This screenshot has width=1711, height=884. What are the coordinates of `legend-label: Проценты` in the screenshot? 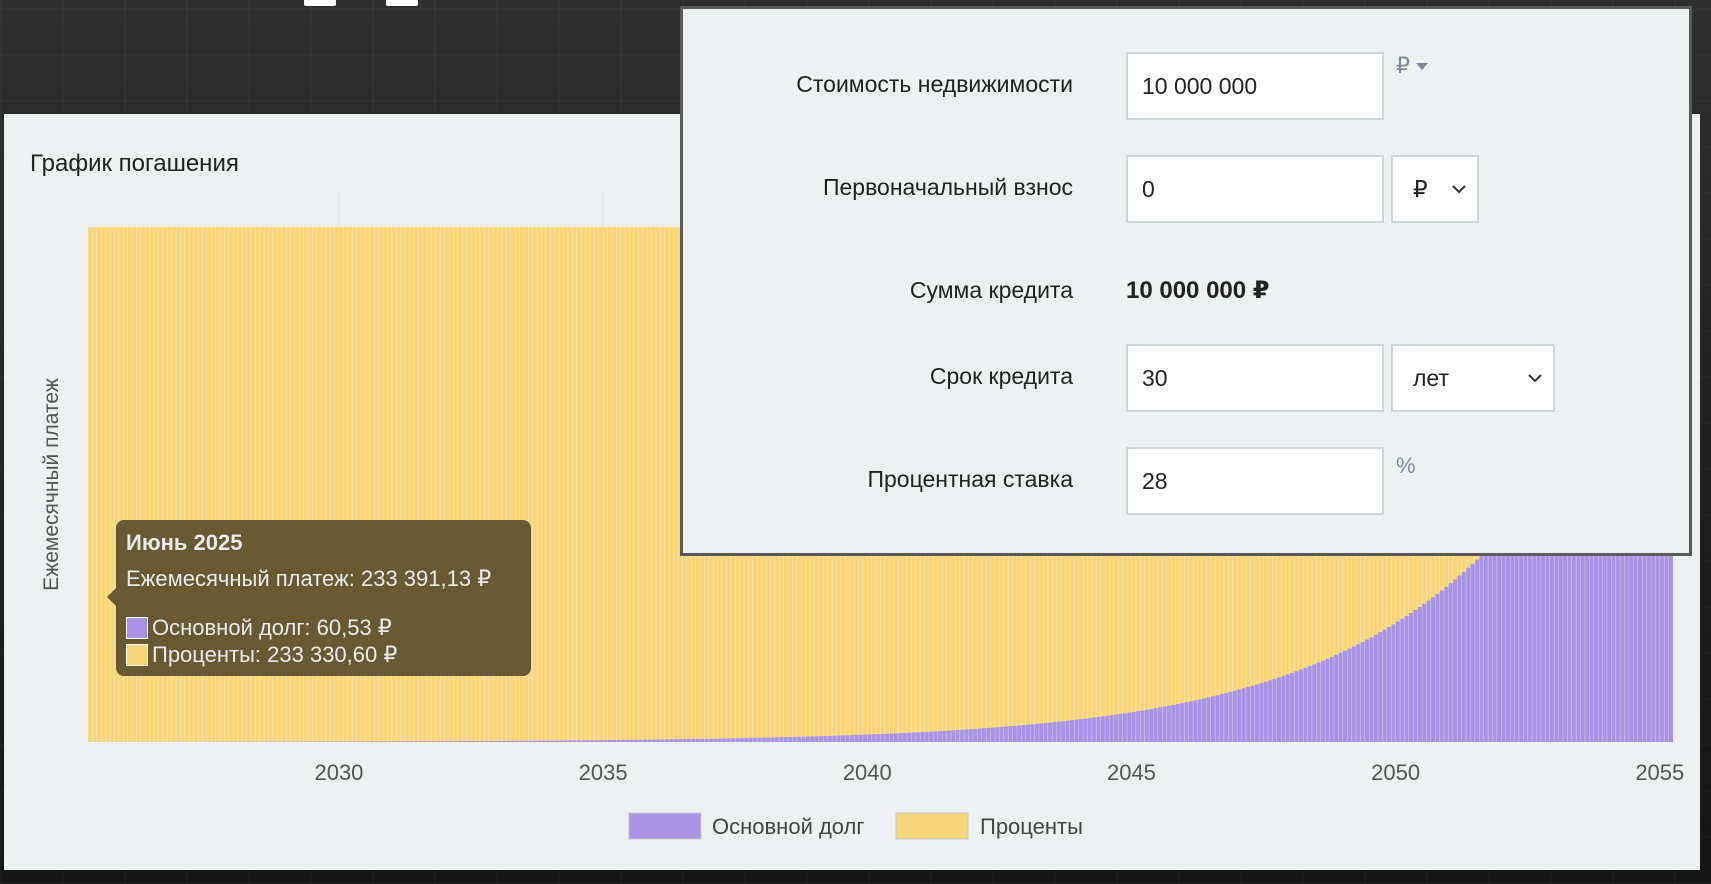 It's located at (1031, 826).